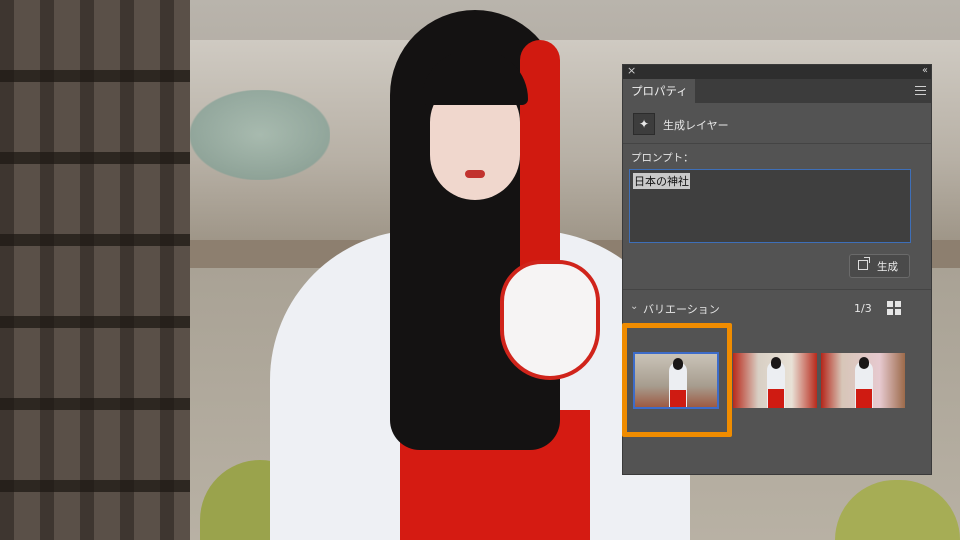 This screenshot has width=960, height=540. What do you see at coordinates (475, 174) in the screenshot?
I see `lips` at bounding box center [475, 174].